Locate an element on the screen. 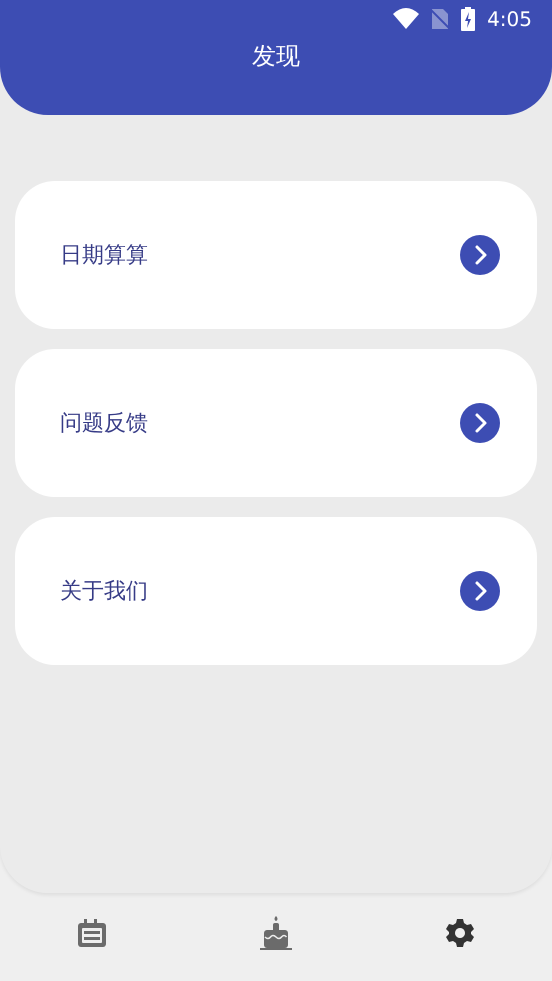  menu-label: 问题反馈 is located at coordinates (104, 424).